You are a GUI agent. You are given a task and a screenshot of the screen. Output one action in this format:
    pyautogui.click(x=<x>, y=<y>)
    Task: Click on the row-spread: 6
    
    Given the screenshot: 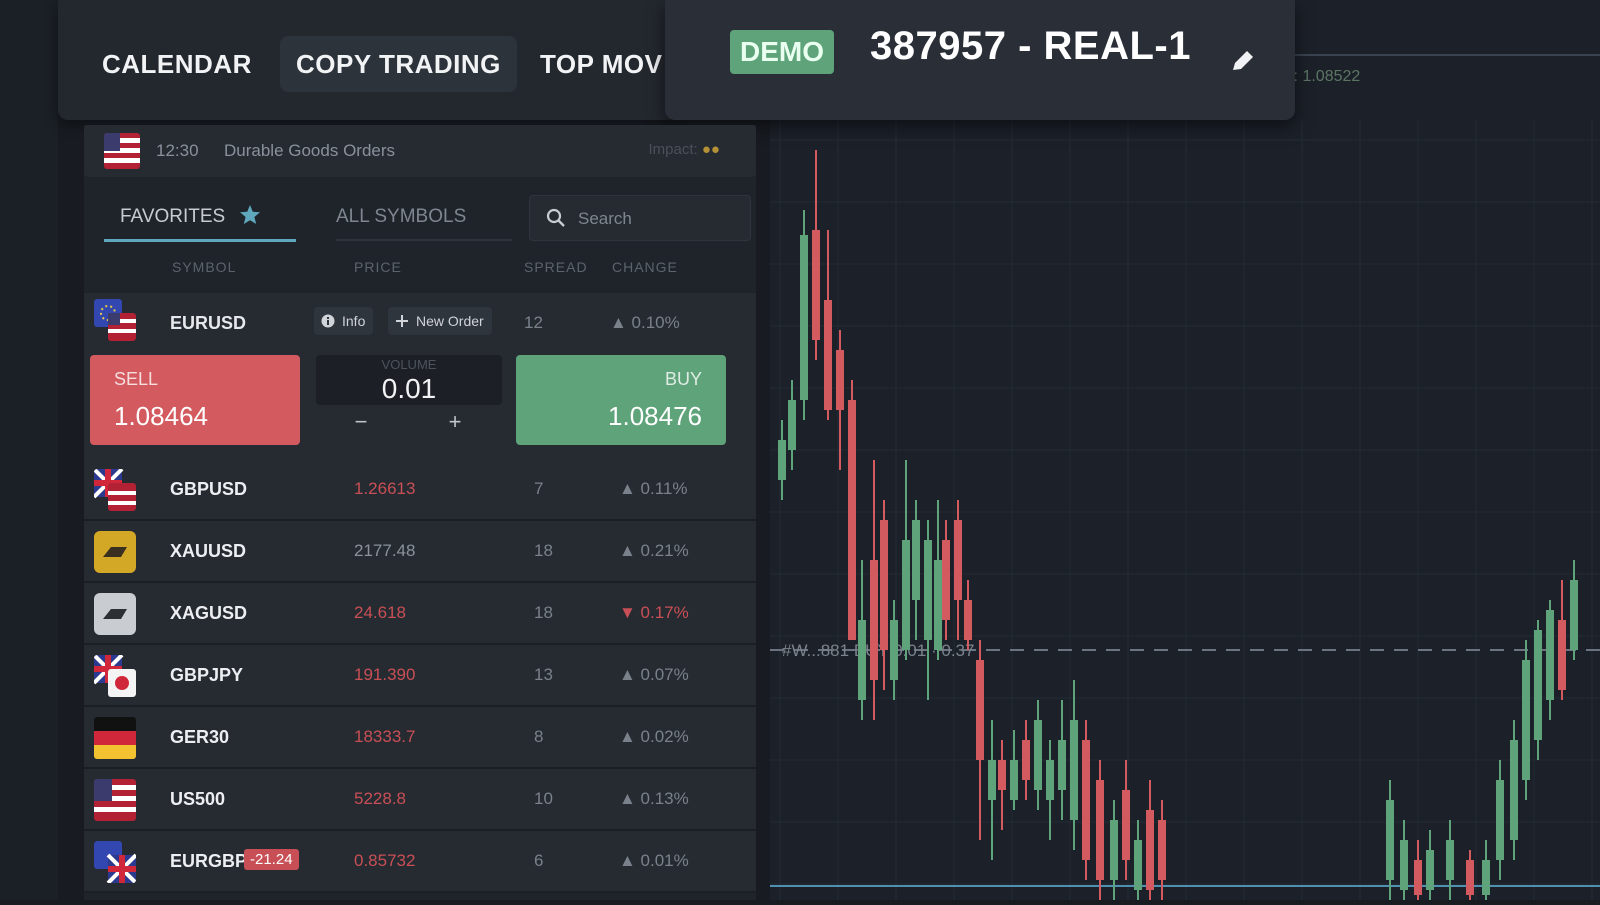 What is the action you would take?
    pyautogui.click(x=539, y=860)
    